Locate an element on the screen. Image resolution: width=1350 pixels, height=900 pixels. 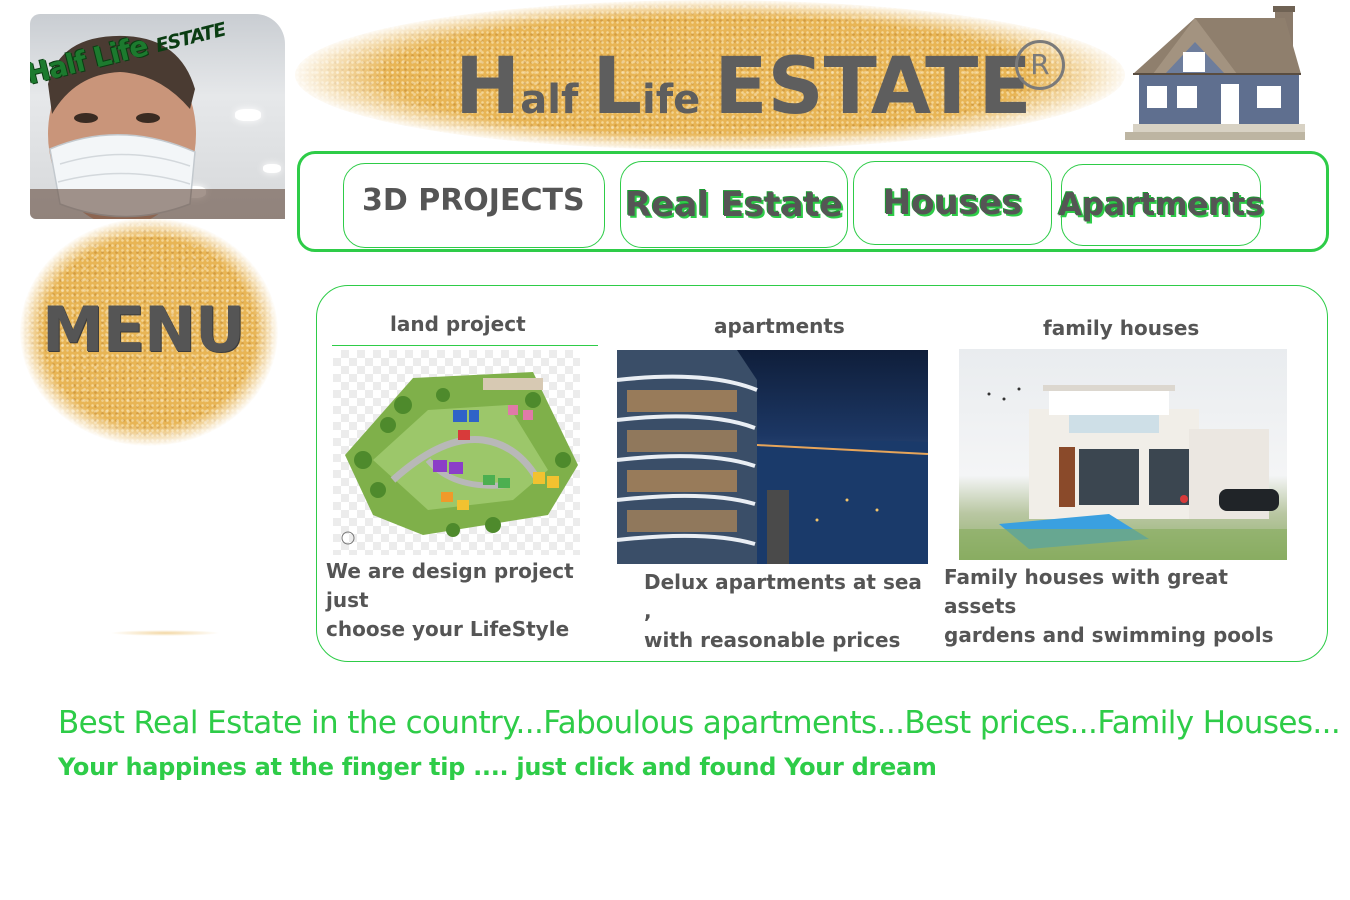
menu-shadow is located at coordinates (165, 633).